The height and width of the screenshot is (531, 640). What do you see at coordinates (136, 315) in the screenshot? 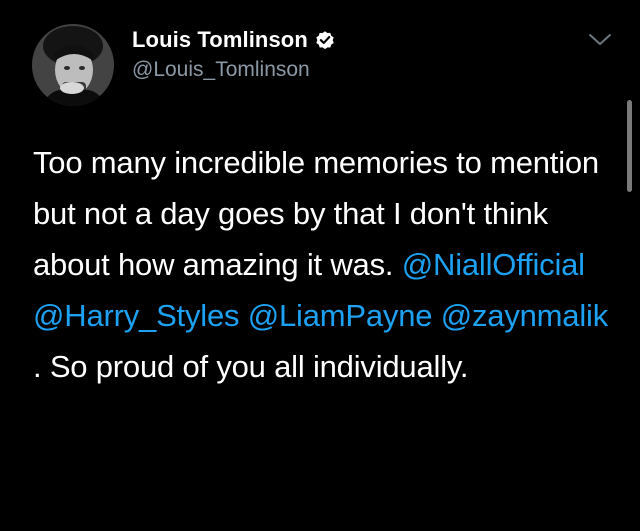
I see `mention-link: @Harry_Styles` at bounding box center [136, 315].